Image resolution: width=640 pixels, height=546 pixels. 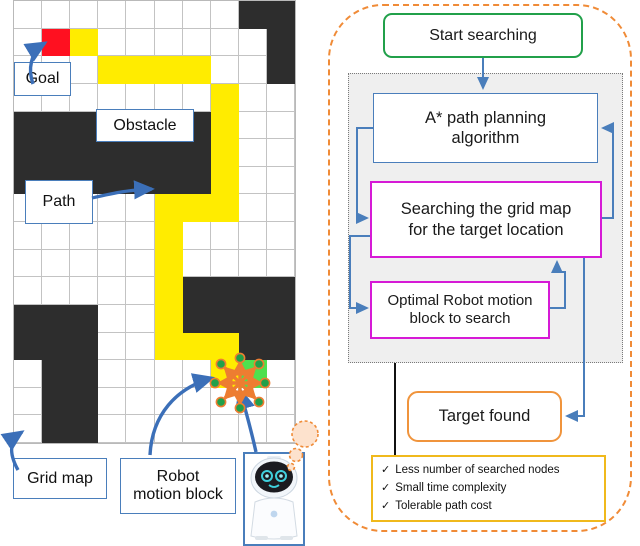 What do you see at coordinates (145, 125) in the screenshot?
I see `callout-obstacle: Obstacle` at bounding box center [145, 125].